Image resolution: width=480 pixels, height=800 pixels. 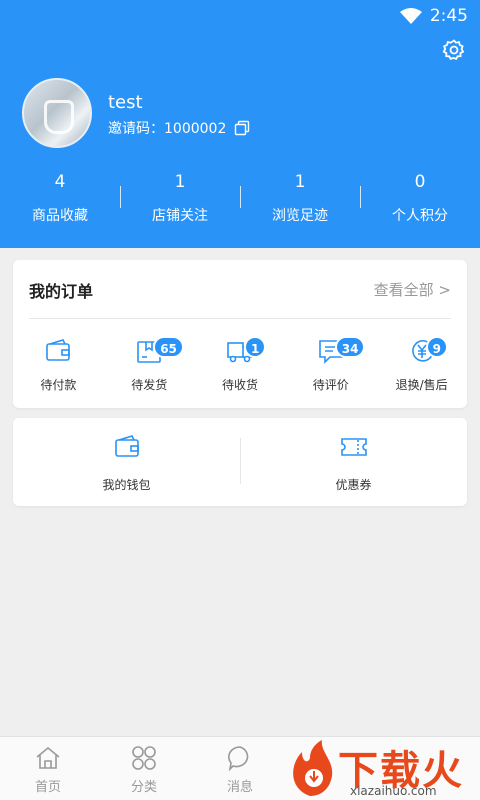 What do you see at coordinates (149, 385) in the screenshot?
I see `order-label: 待发货` at bounding box center [149, 385].